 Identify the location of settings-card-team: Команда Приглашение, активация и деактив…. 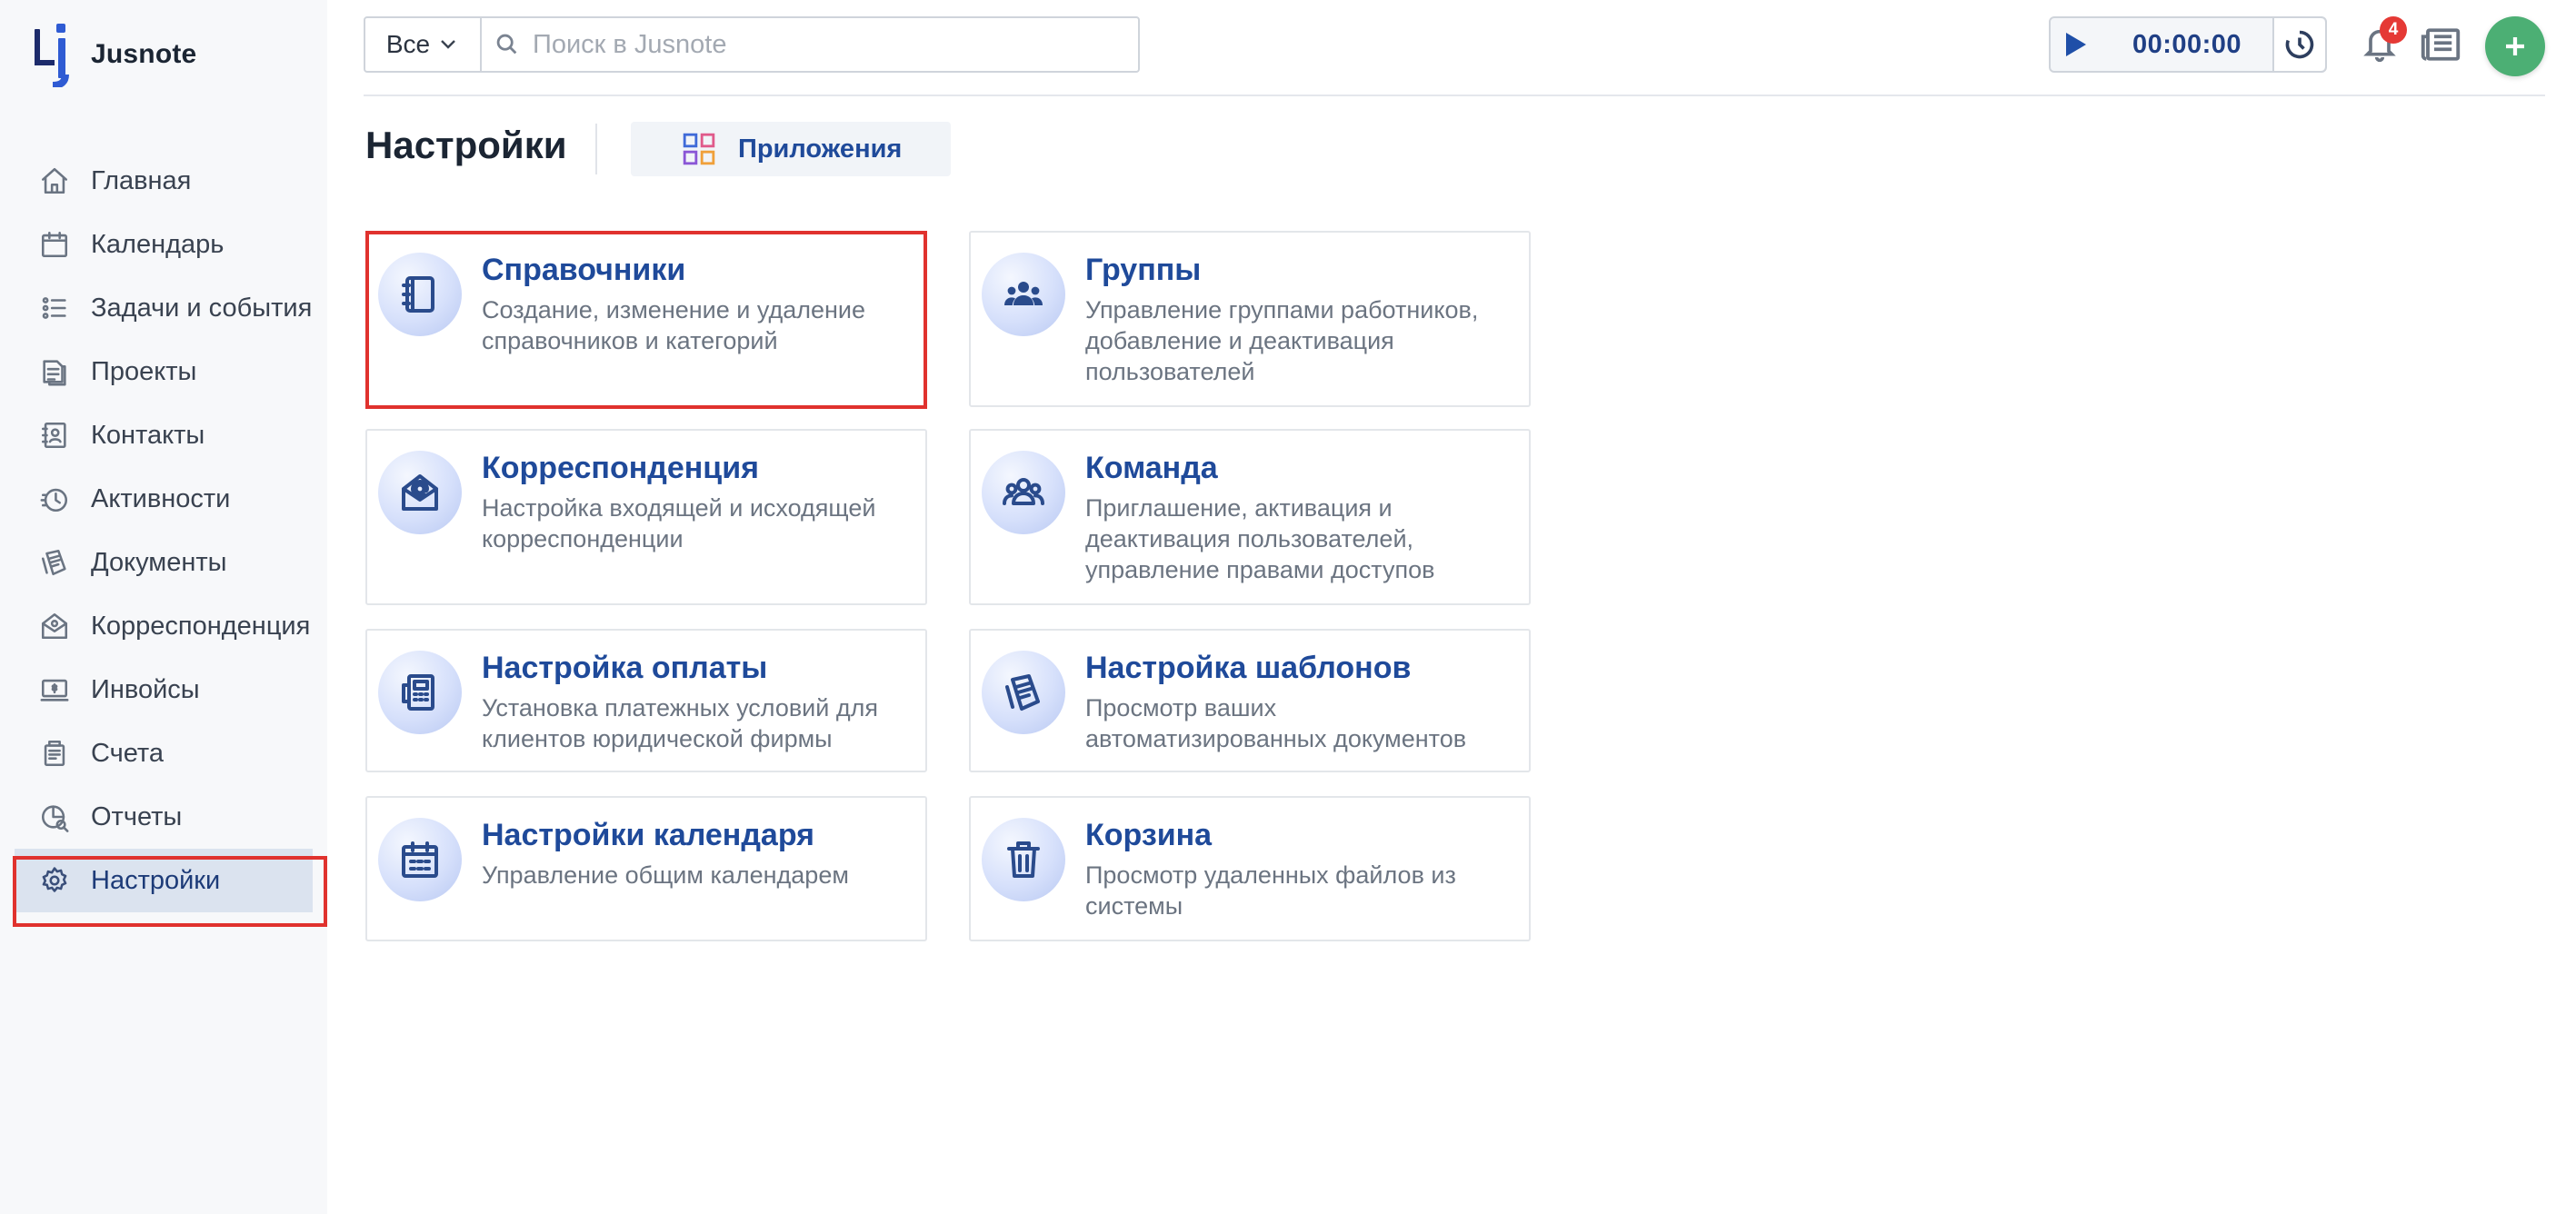
(1250, 517).